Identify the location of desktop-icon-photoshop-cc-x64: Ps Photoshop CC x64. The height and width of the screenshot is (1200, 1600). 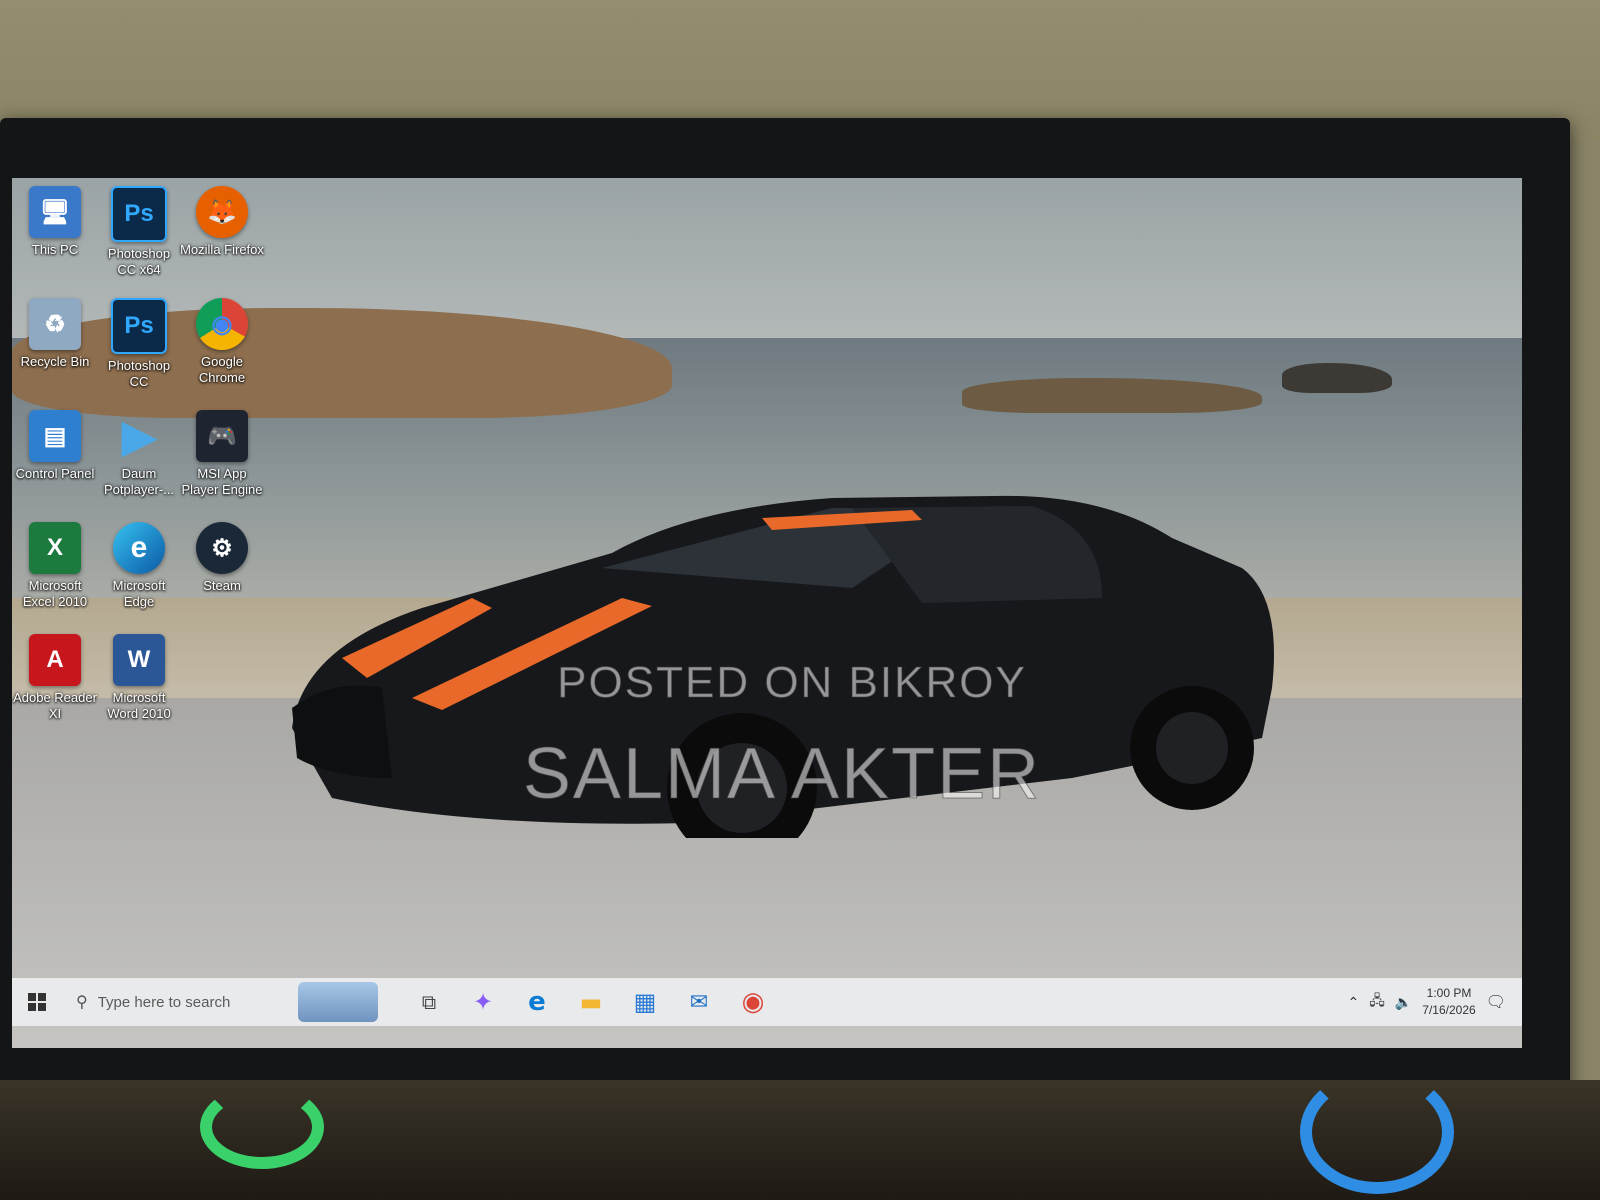
(139, 232).